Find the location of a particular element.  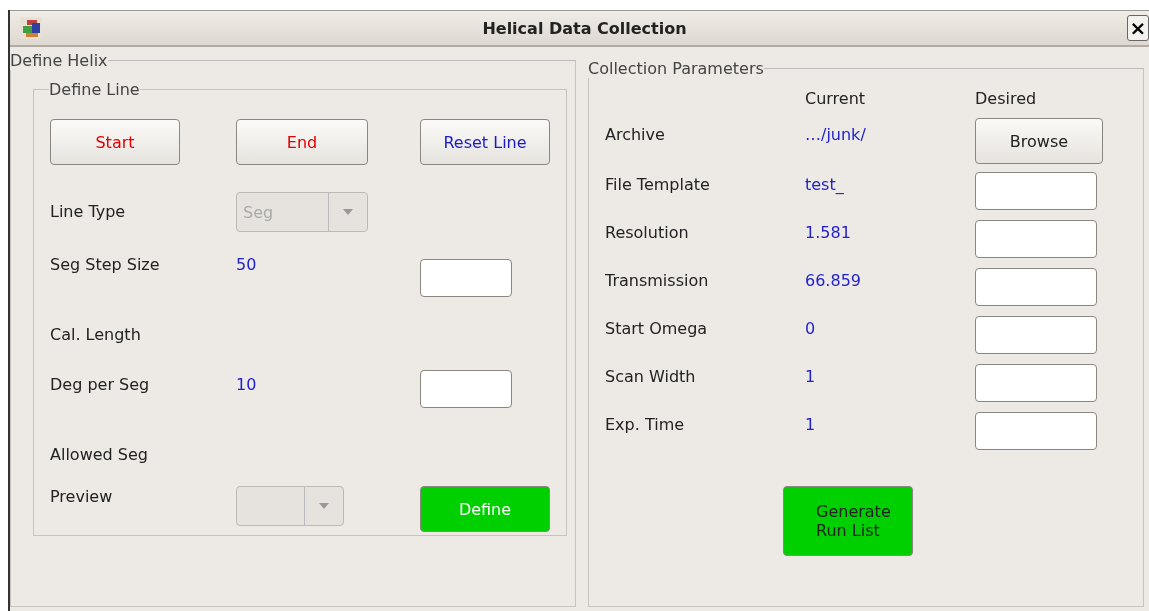

field-label: Preview is located at coordinates (82, 497).